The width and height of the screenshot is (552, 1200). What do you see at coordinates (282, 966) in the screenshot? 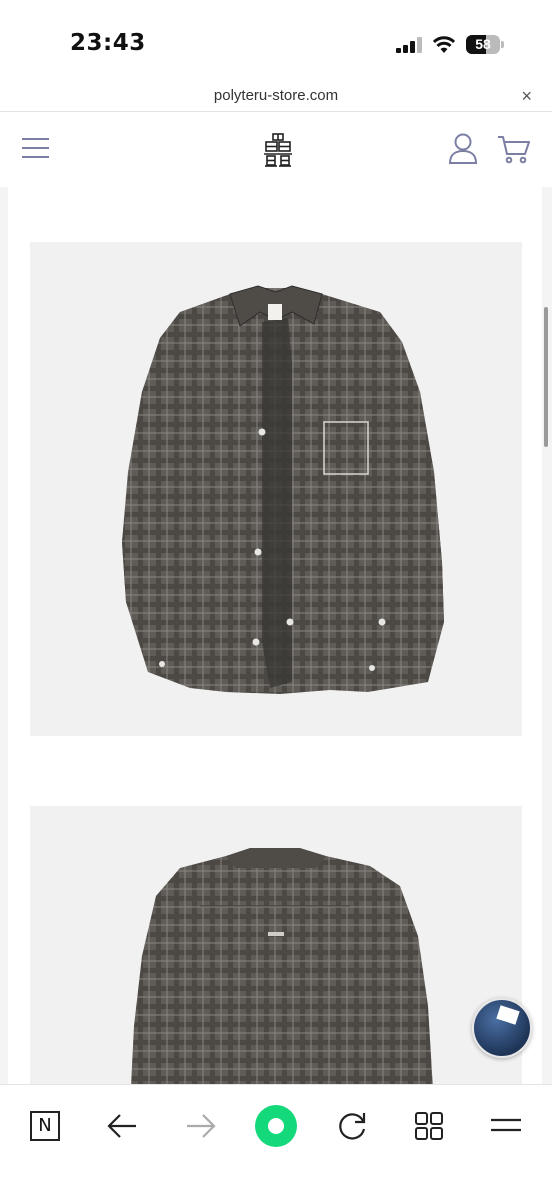
I see `checked-shirt-back-photo` at bounding box center [282, 966].